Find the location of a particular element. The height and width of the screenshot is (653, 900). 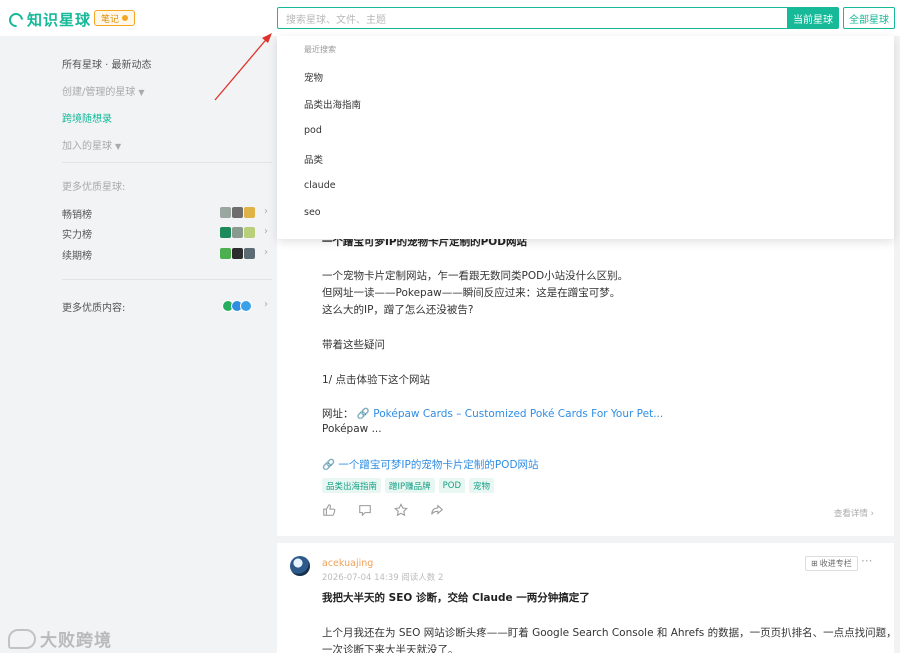

tag: 蹭IP赚品牌 is located at coordinates (410, 485).